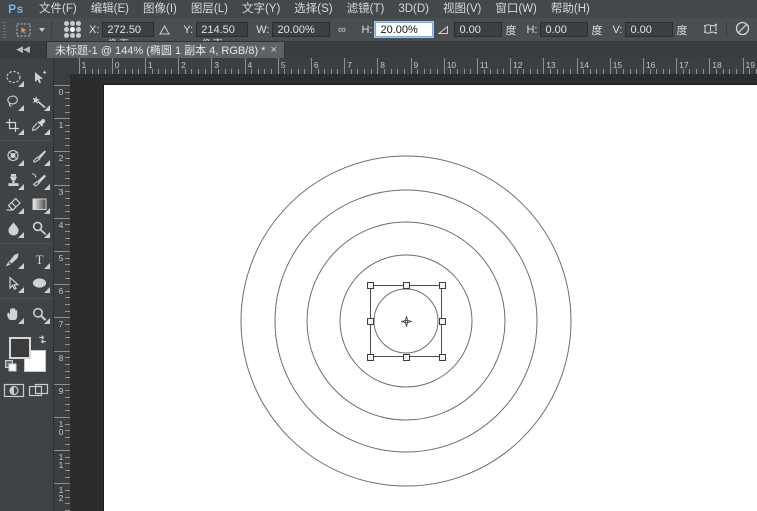  Describe the element at coordinates (366, 9) in the screenshot. I see `menu-filter: 滤镜(T)` at that location.